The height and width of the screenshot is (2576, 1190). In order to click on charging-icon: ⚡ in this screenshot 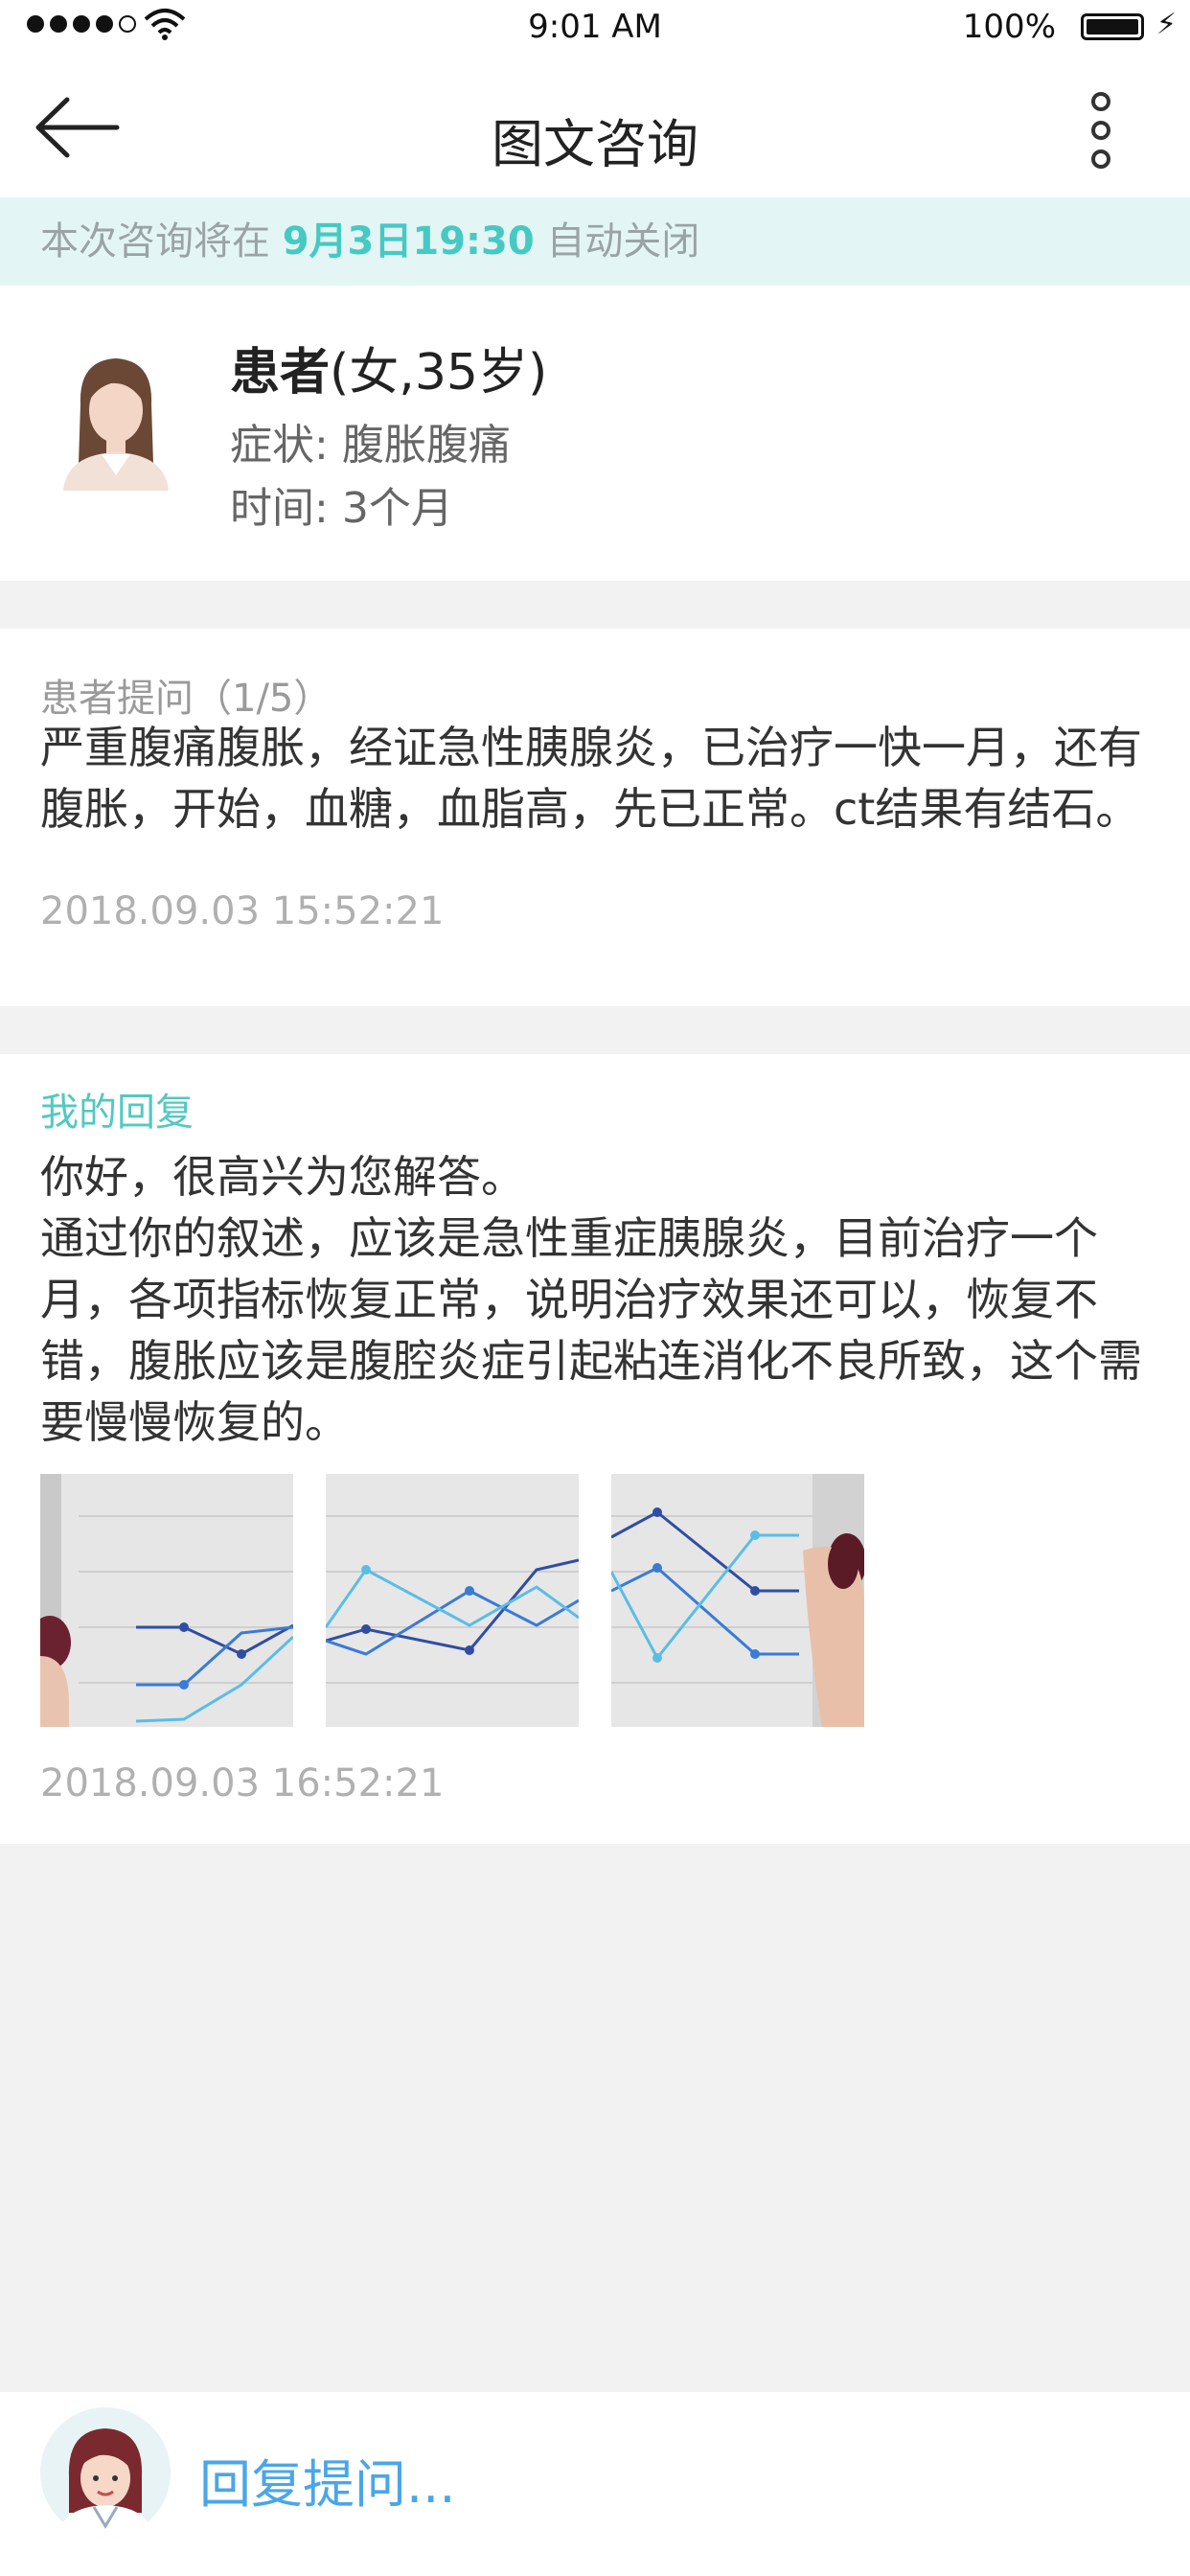, I will do `click(1166, 24)`.